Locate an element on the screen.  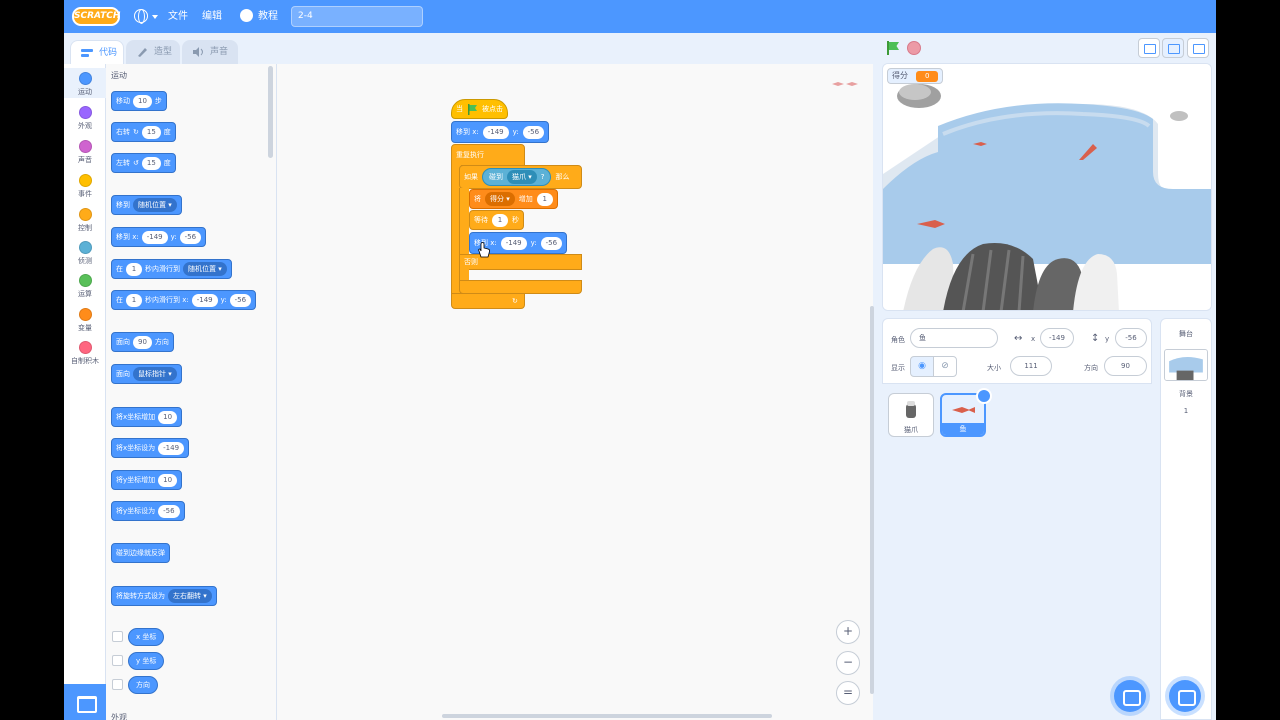
amount-input: 1 is located at coordinates (544, 199).